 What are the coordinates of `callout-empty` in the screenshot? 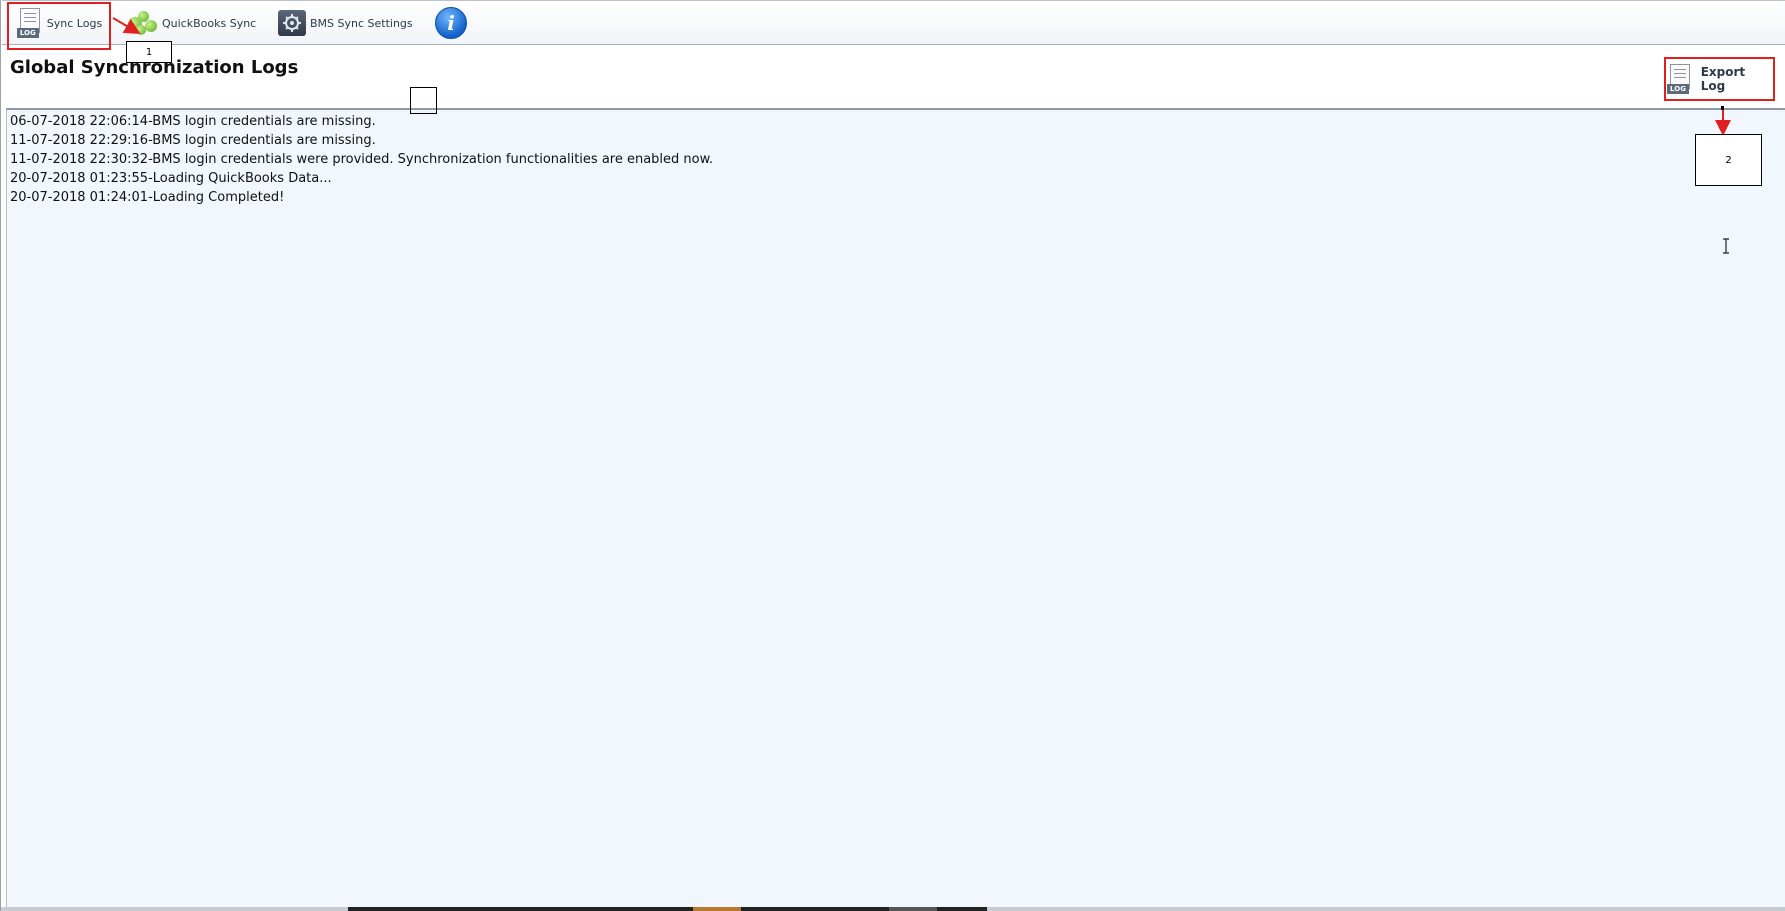 It's located at (423, 100).